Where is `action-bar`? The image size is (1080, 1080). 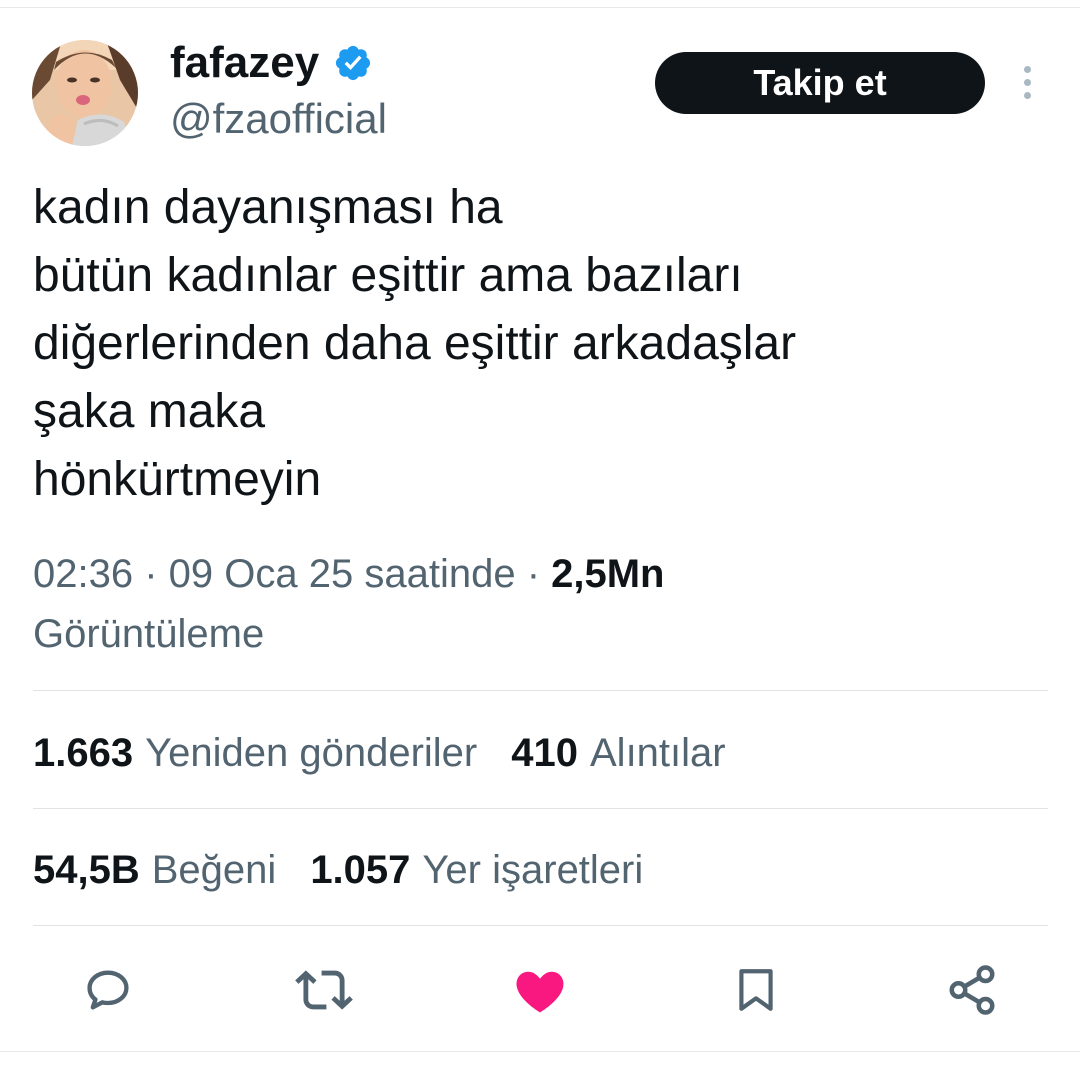 action-bar is located at coordinates (540, 990).